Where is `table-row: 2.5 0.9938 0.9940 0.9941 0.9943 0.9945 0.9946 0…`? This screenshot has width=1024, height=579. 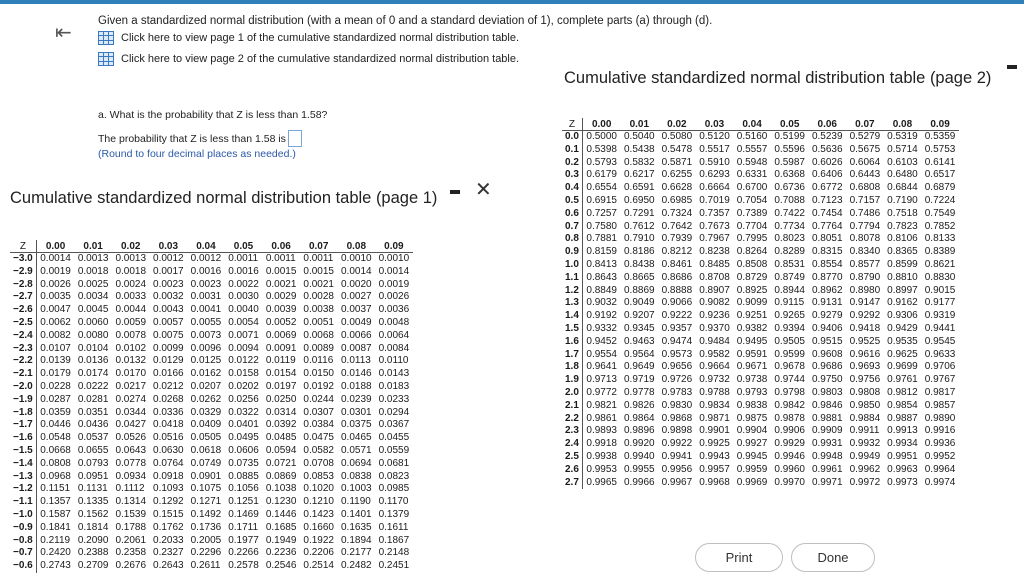
table-row: 2.5 0.9938 0.9940 0.9941 0.9943 0.9945 0.9946 0… is located at coordinates (760, 457).